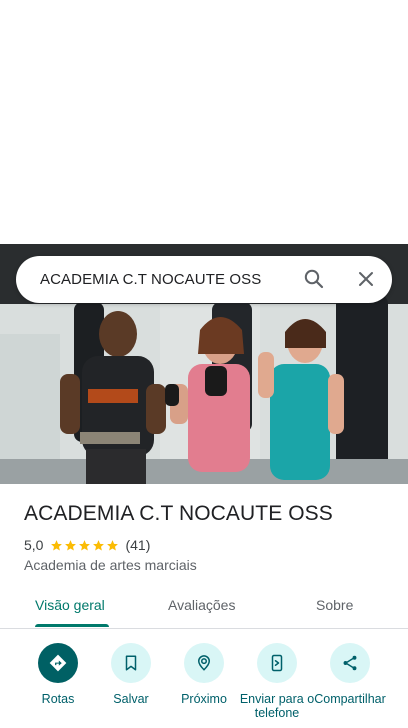 The image size is (408, 728). I want to click on tab-about: Sobre, so click(334, 605).